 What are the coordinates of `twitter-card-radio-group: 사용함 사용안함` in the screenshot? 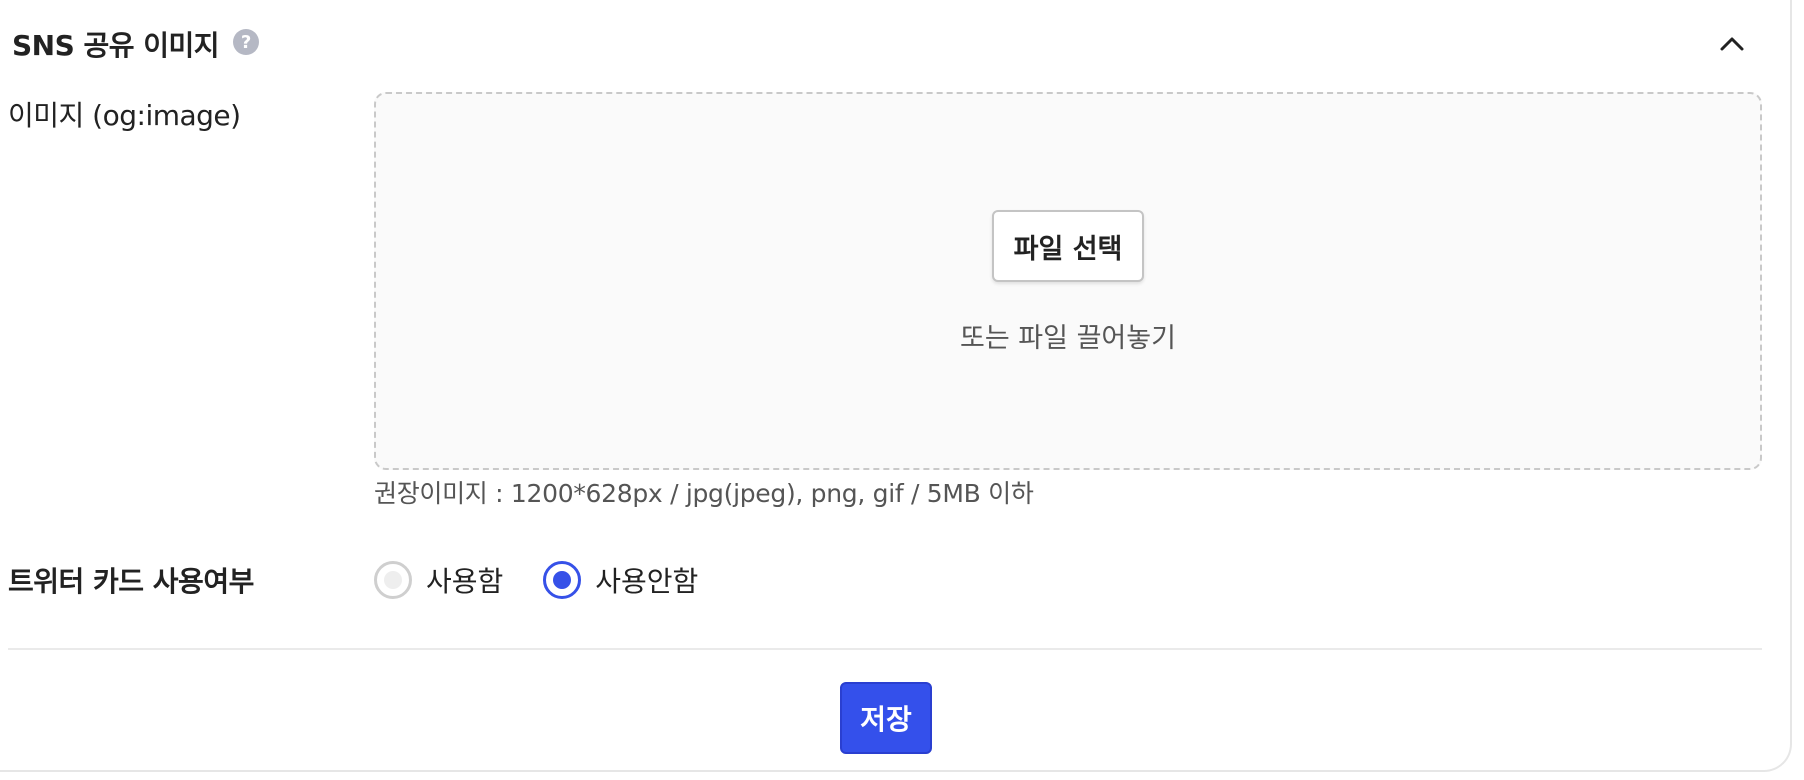 It's located at (556, 580).